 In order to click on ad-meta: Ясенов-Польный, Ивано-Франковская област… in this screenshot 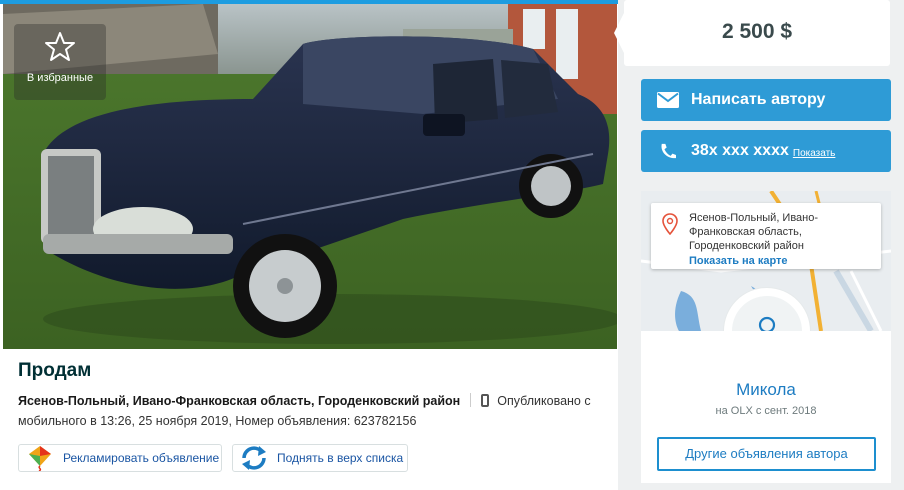, I will do `click(308, 411)`.